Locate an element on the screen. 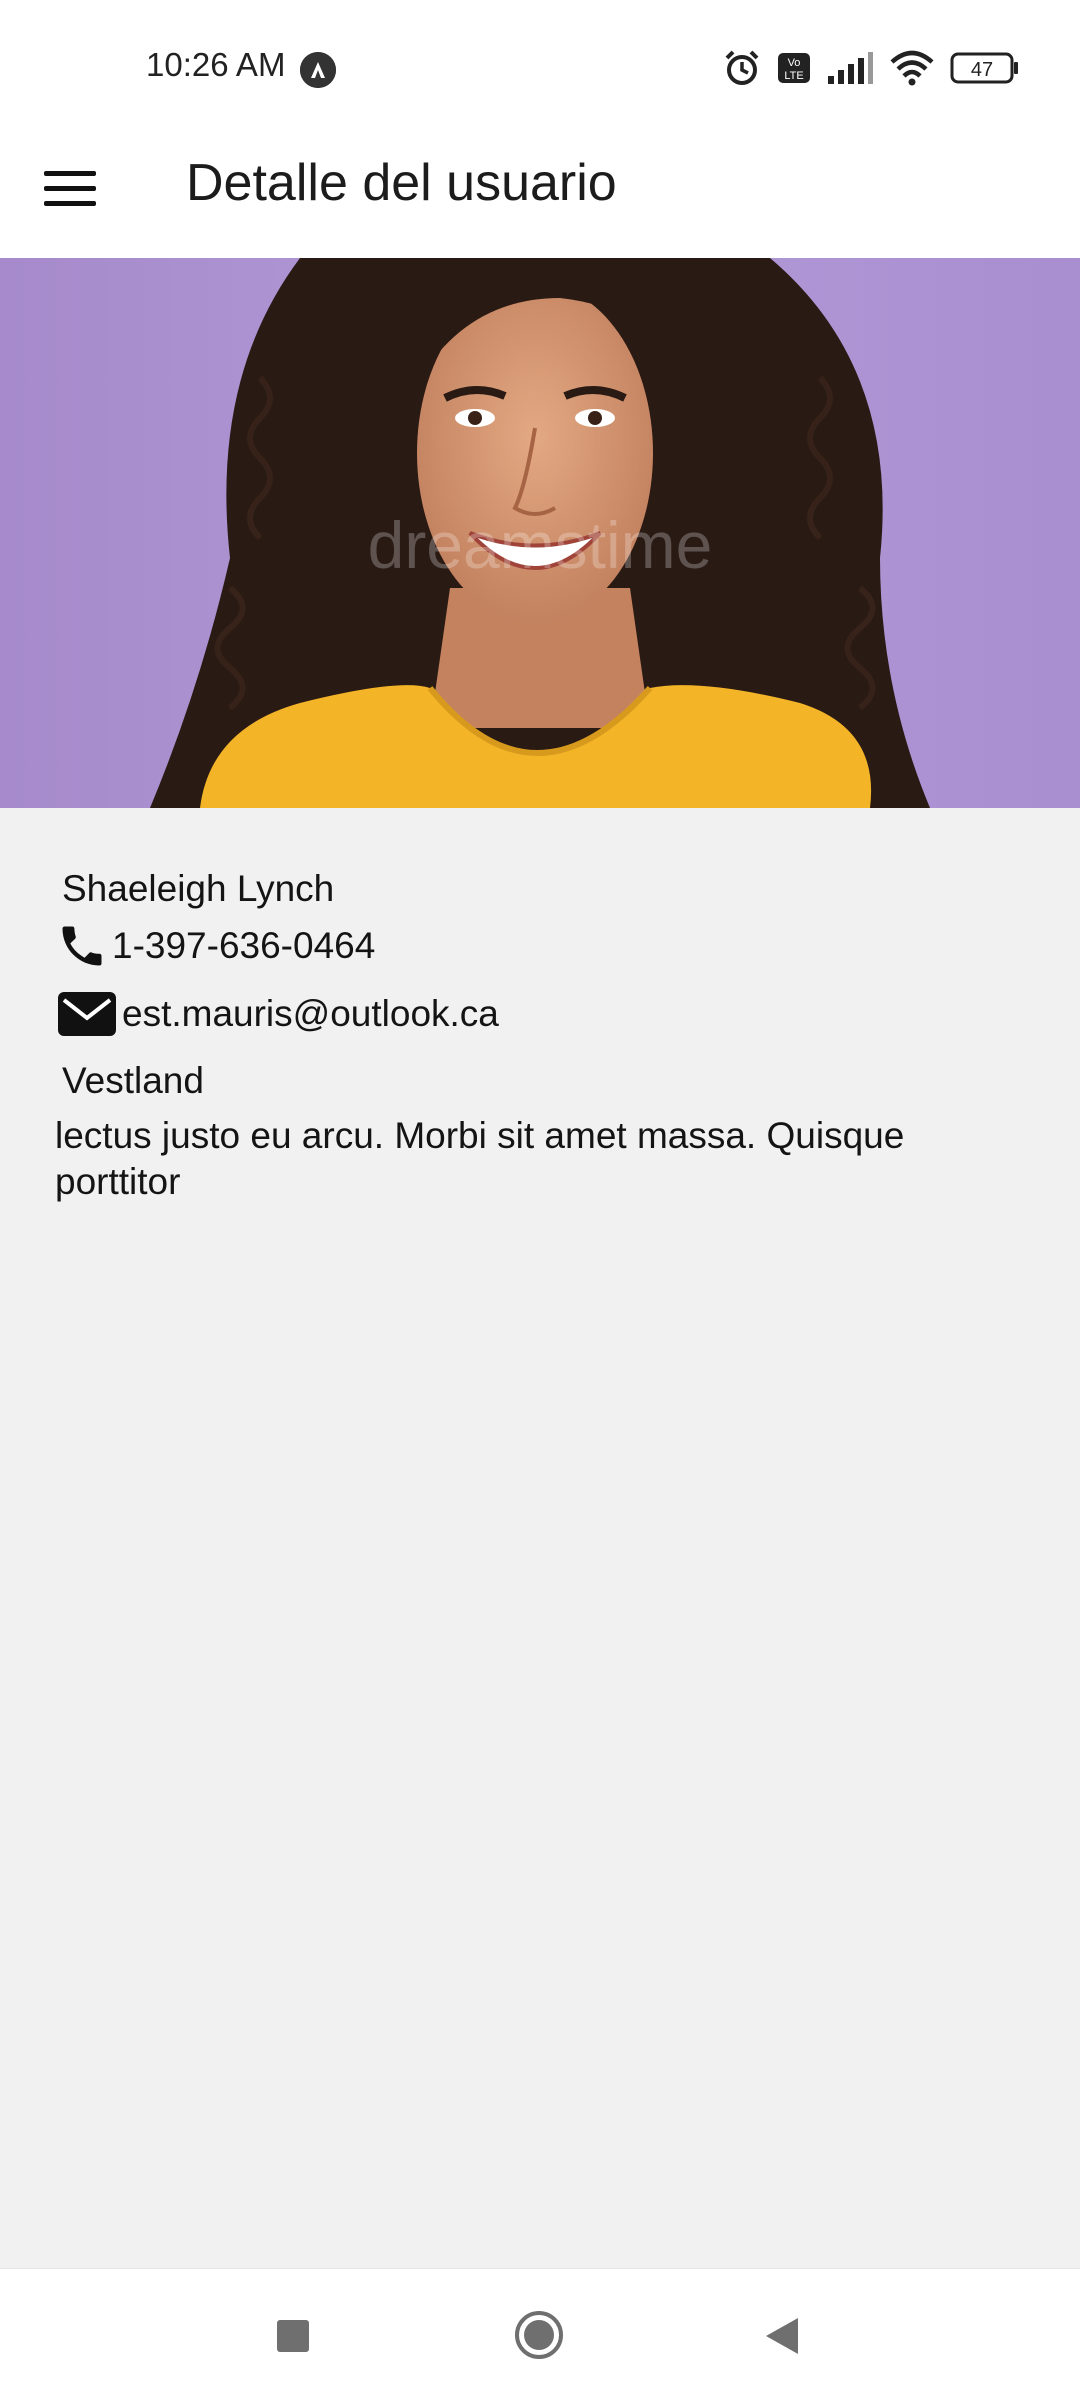 Image resolution: width=1080 pixels, height=2400 pixels. phone-number: 1-397-636-0464 is located at coordinates (244, 945).